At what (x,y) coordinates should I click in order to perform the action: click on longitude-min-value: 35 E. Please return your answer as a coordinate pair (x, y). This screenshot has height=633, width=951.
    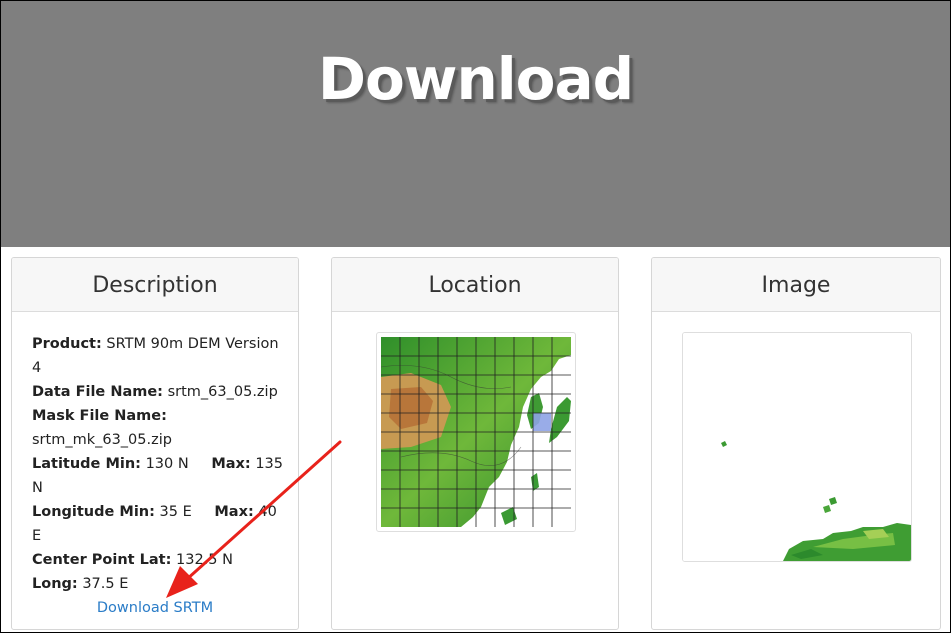
    Looking at the image, I should click on (175, 512).